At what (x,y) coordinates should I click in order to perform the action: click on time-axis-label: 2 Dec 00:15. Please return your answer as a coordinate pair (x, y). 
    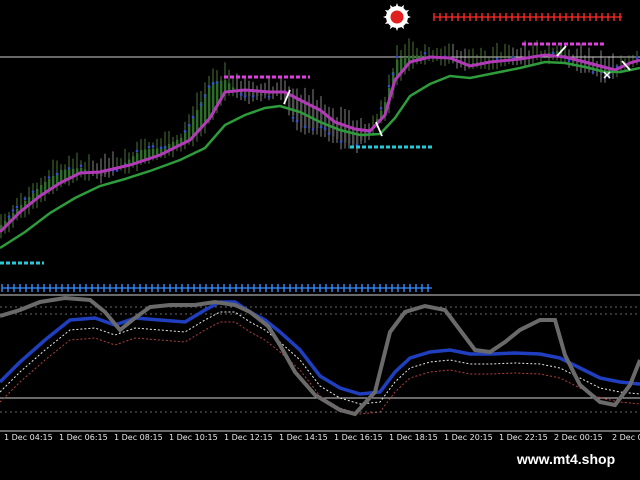
    Looking at the image, I should click on (578, 437).